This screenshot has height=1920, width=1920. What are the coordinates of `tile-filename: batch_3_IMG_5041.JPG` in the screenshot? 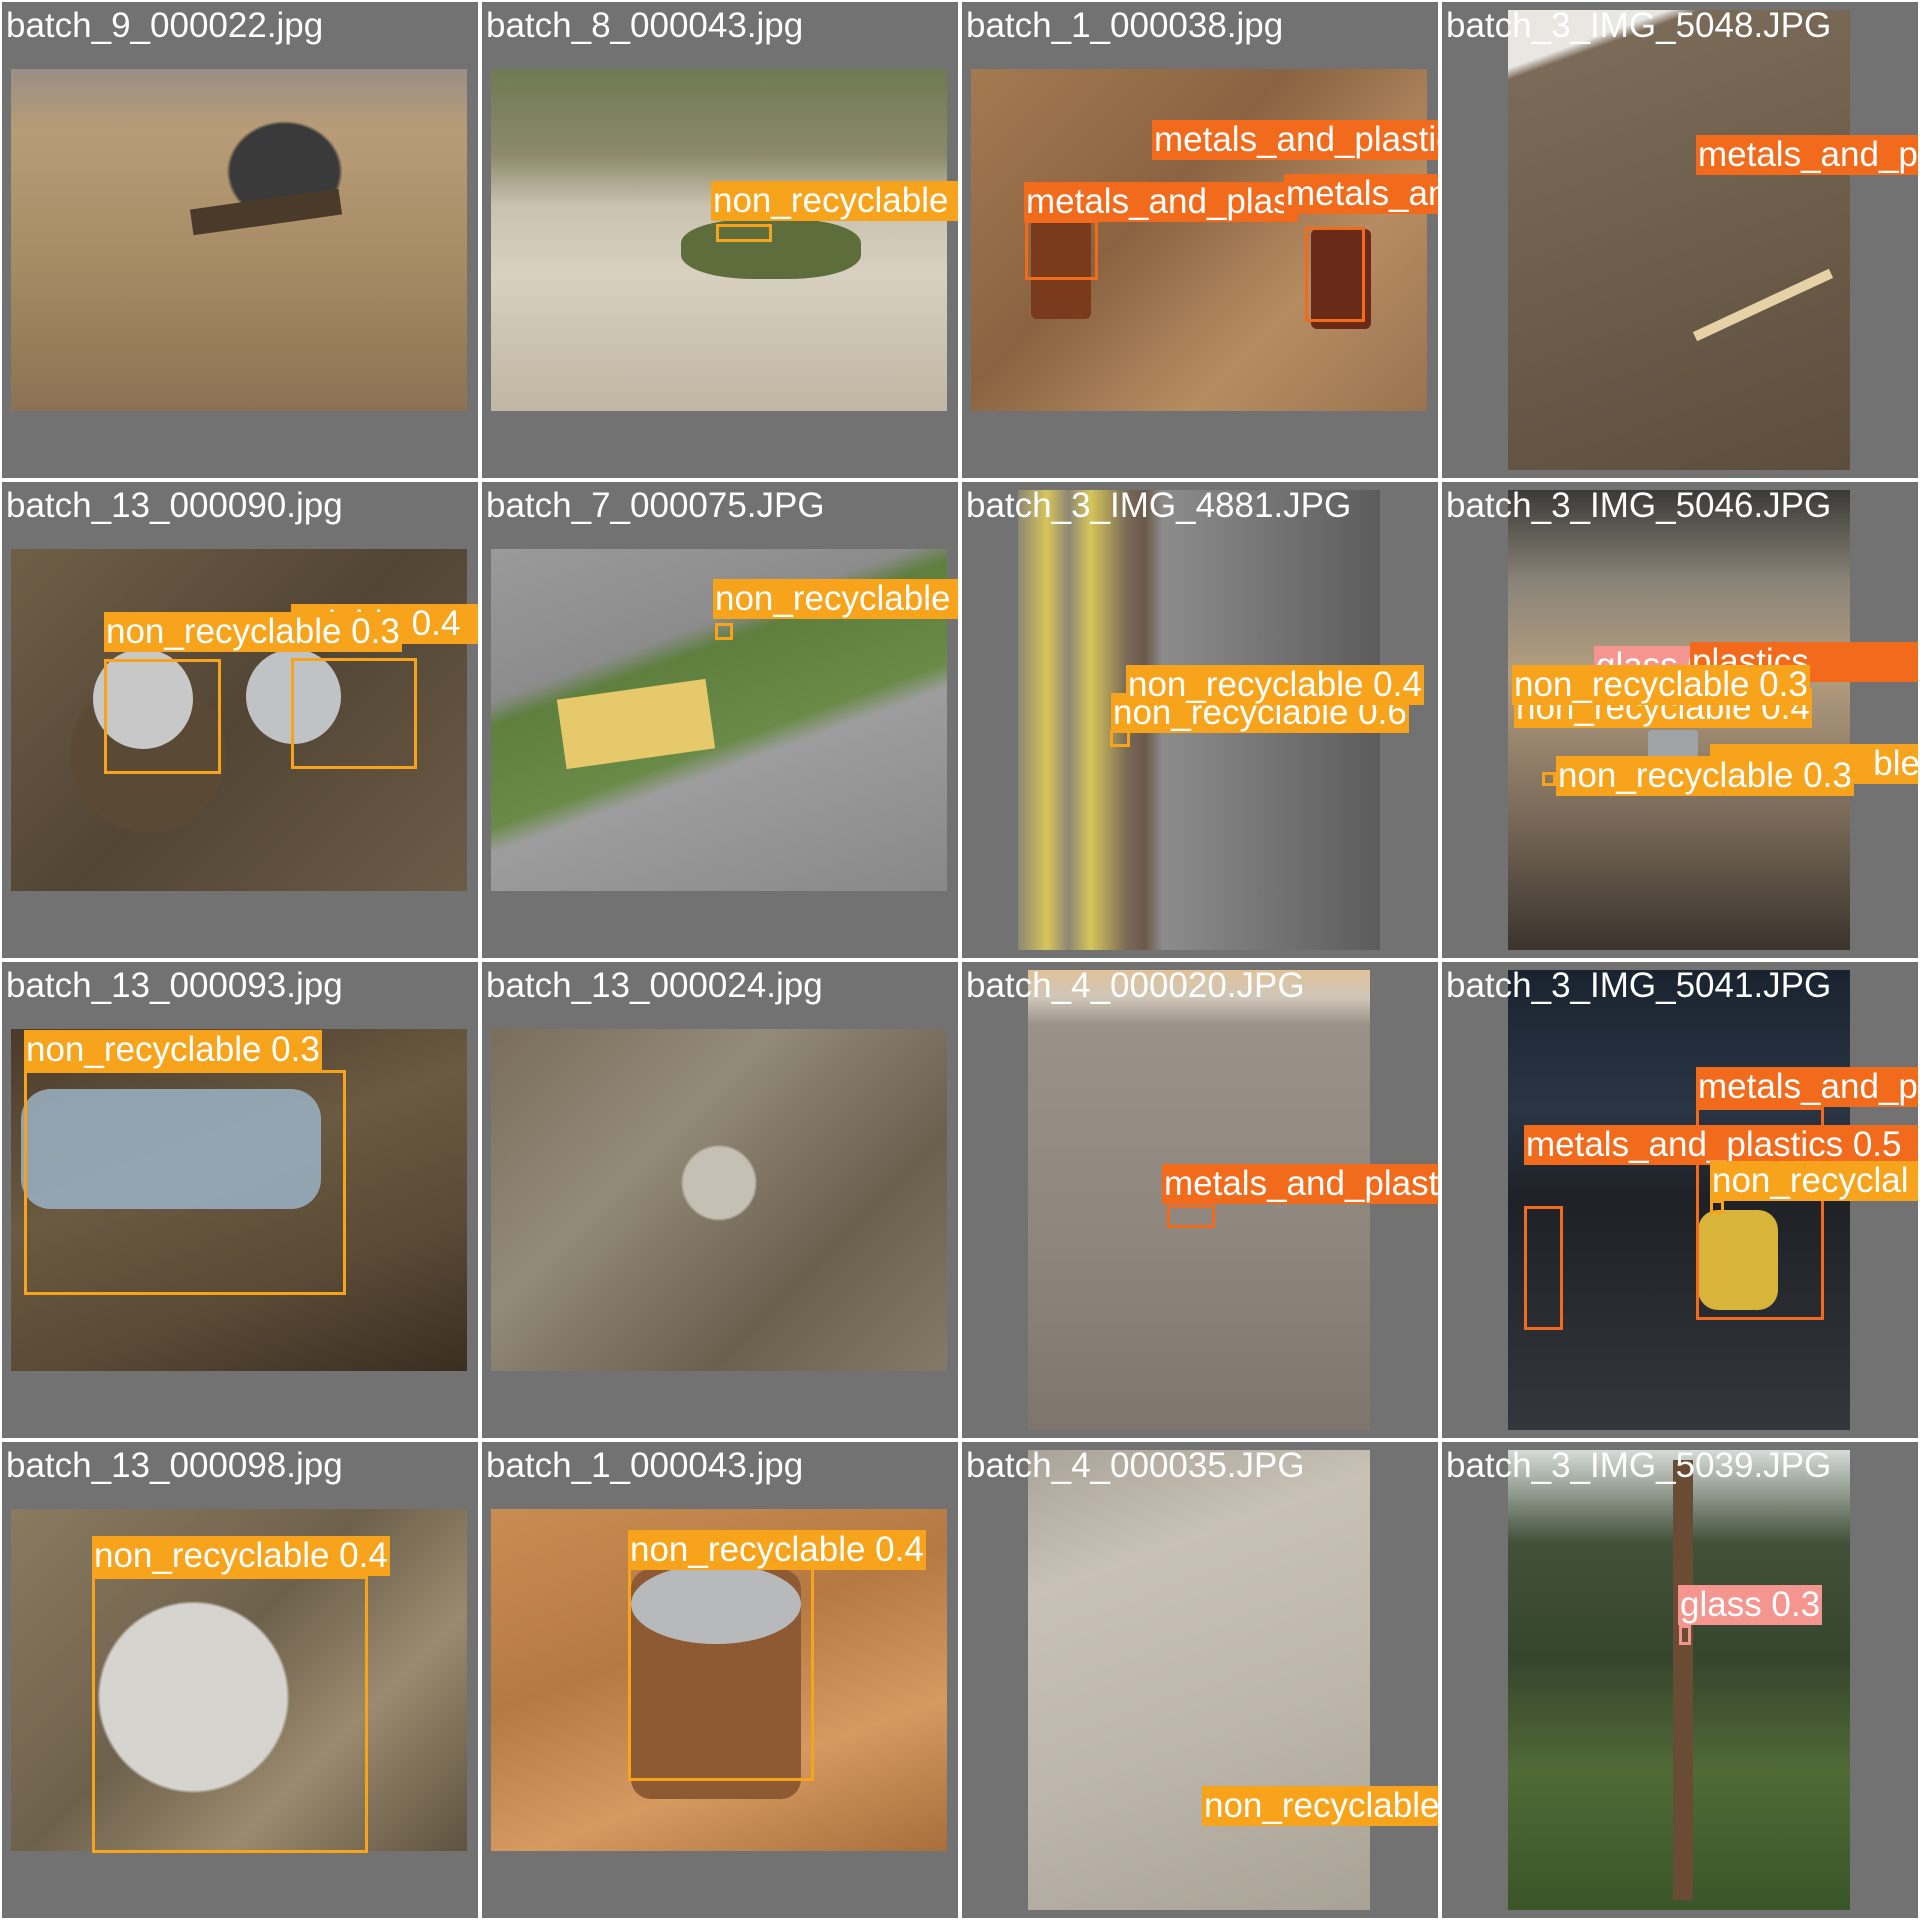 It's located at (1639, 985).